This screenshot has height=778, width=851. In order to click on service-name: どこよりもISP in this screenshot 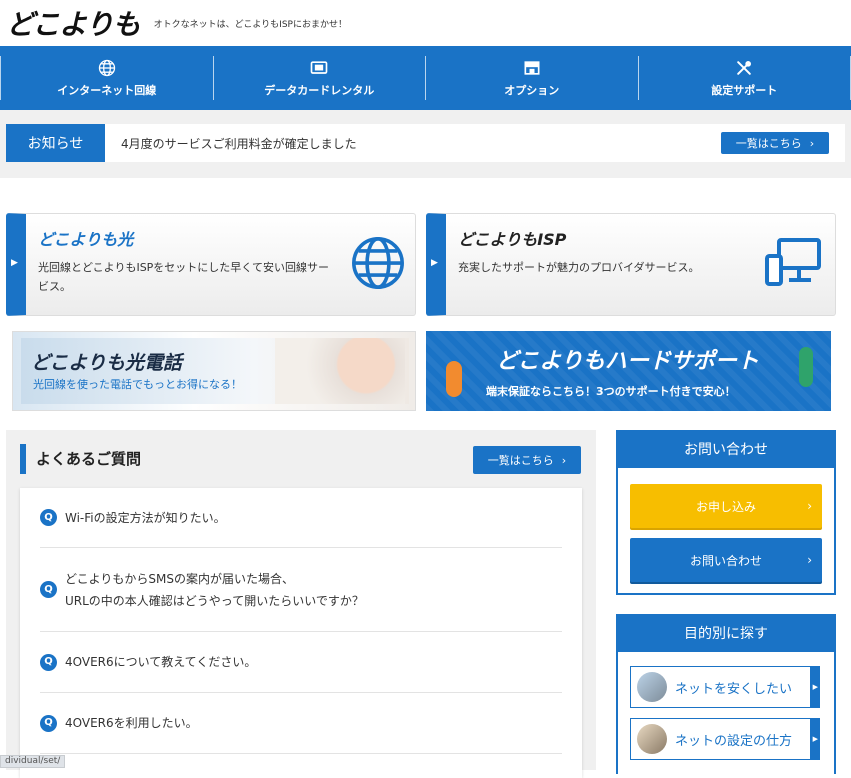, I will do `click(512, 238)`.